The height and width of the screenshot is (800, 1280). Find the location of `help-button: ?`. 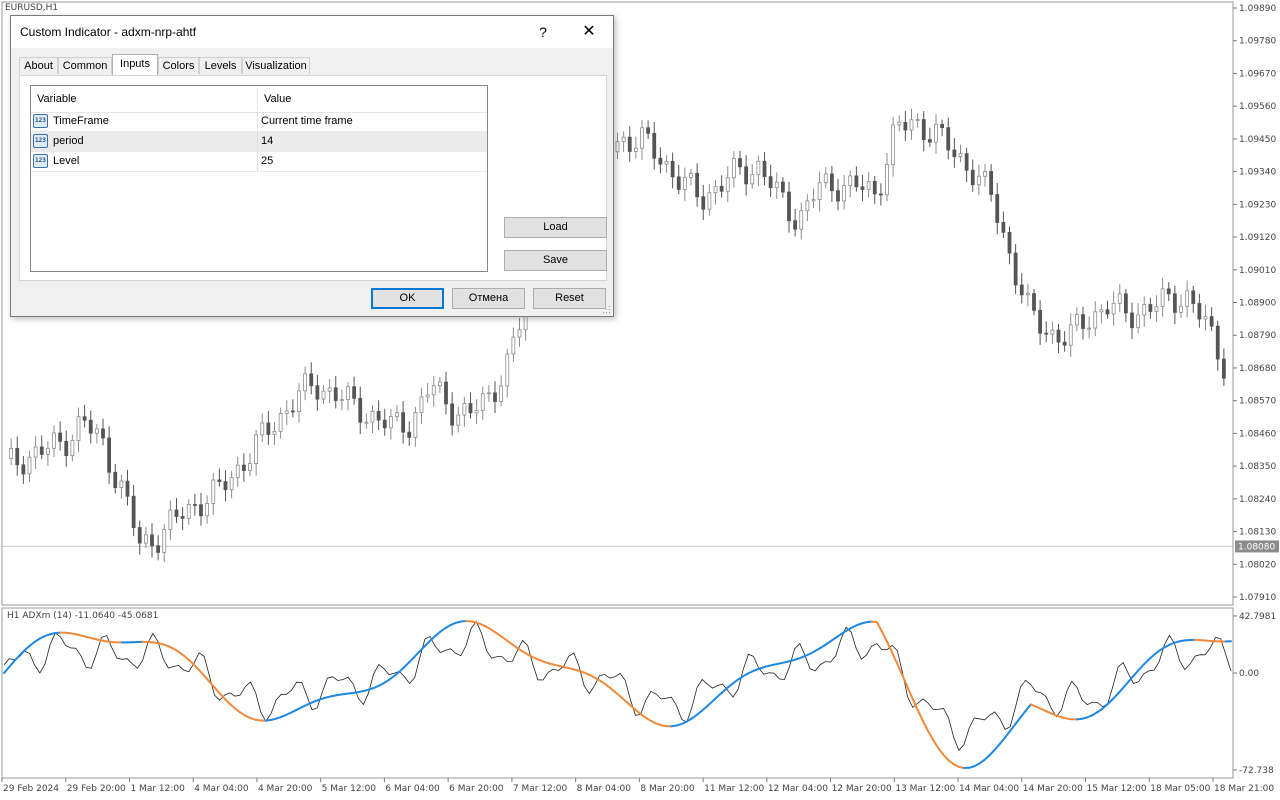

help-button: ? is located at coordinates (543, 32).